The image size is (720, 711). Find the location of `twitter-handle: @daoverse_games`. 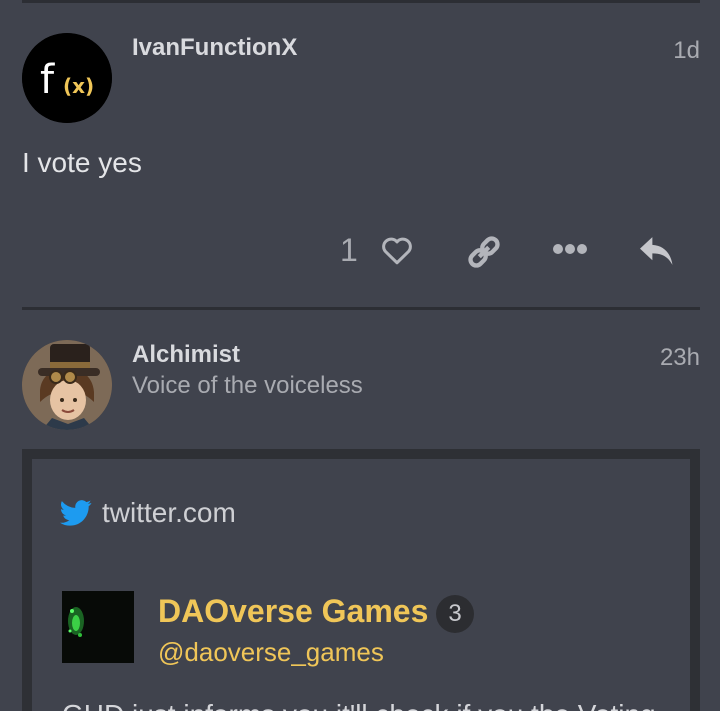

twitter-handle: @daoverse_games is located at coordinates (271, 652).